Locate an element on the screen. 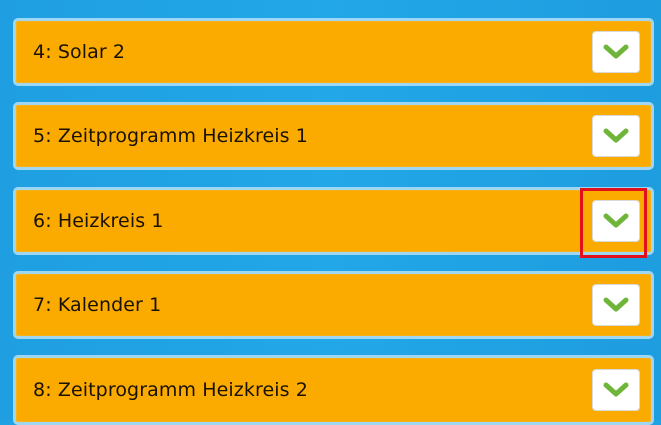 The height and width of the screenshot is (425, 661). list-item-label: 5: Zeitprogramm Heizkreis 1 is located at coordinates (170, 136).